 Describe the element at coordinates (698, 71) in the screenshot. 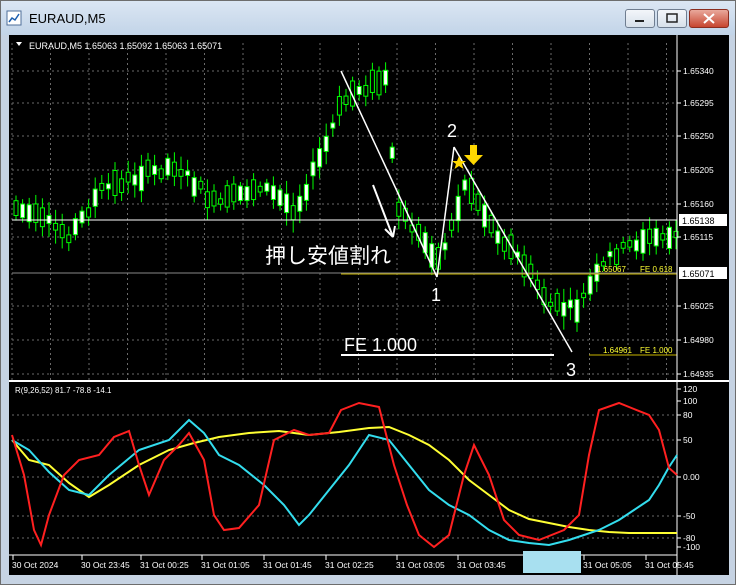

I see `price-tick-label: 1.65340` at that location.